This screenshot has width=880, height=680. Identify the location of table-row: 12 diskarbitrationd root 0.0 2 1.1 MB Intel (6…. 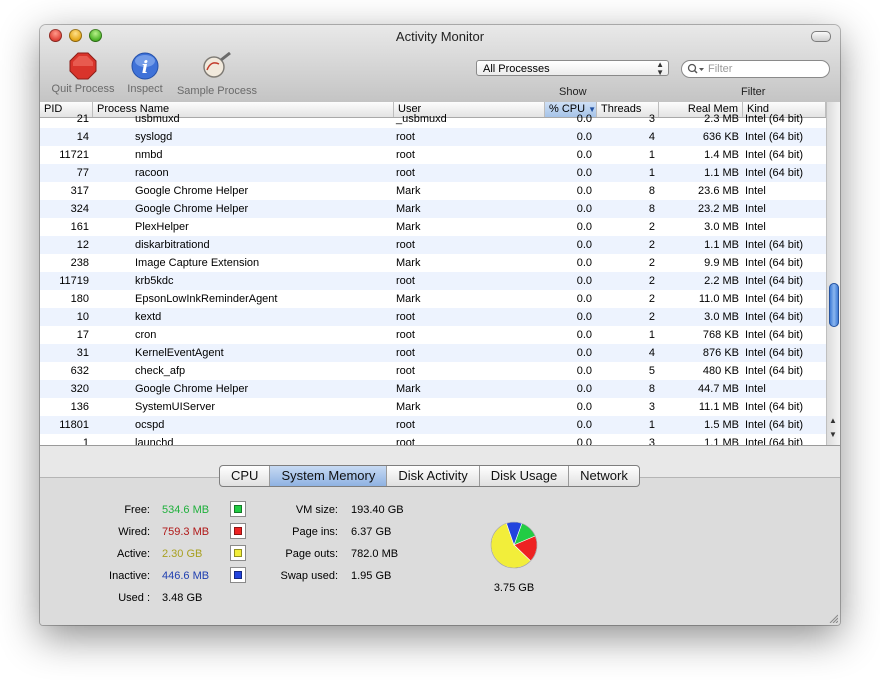
(433, 245).